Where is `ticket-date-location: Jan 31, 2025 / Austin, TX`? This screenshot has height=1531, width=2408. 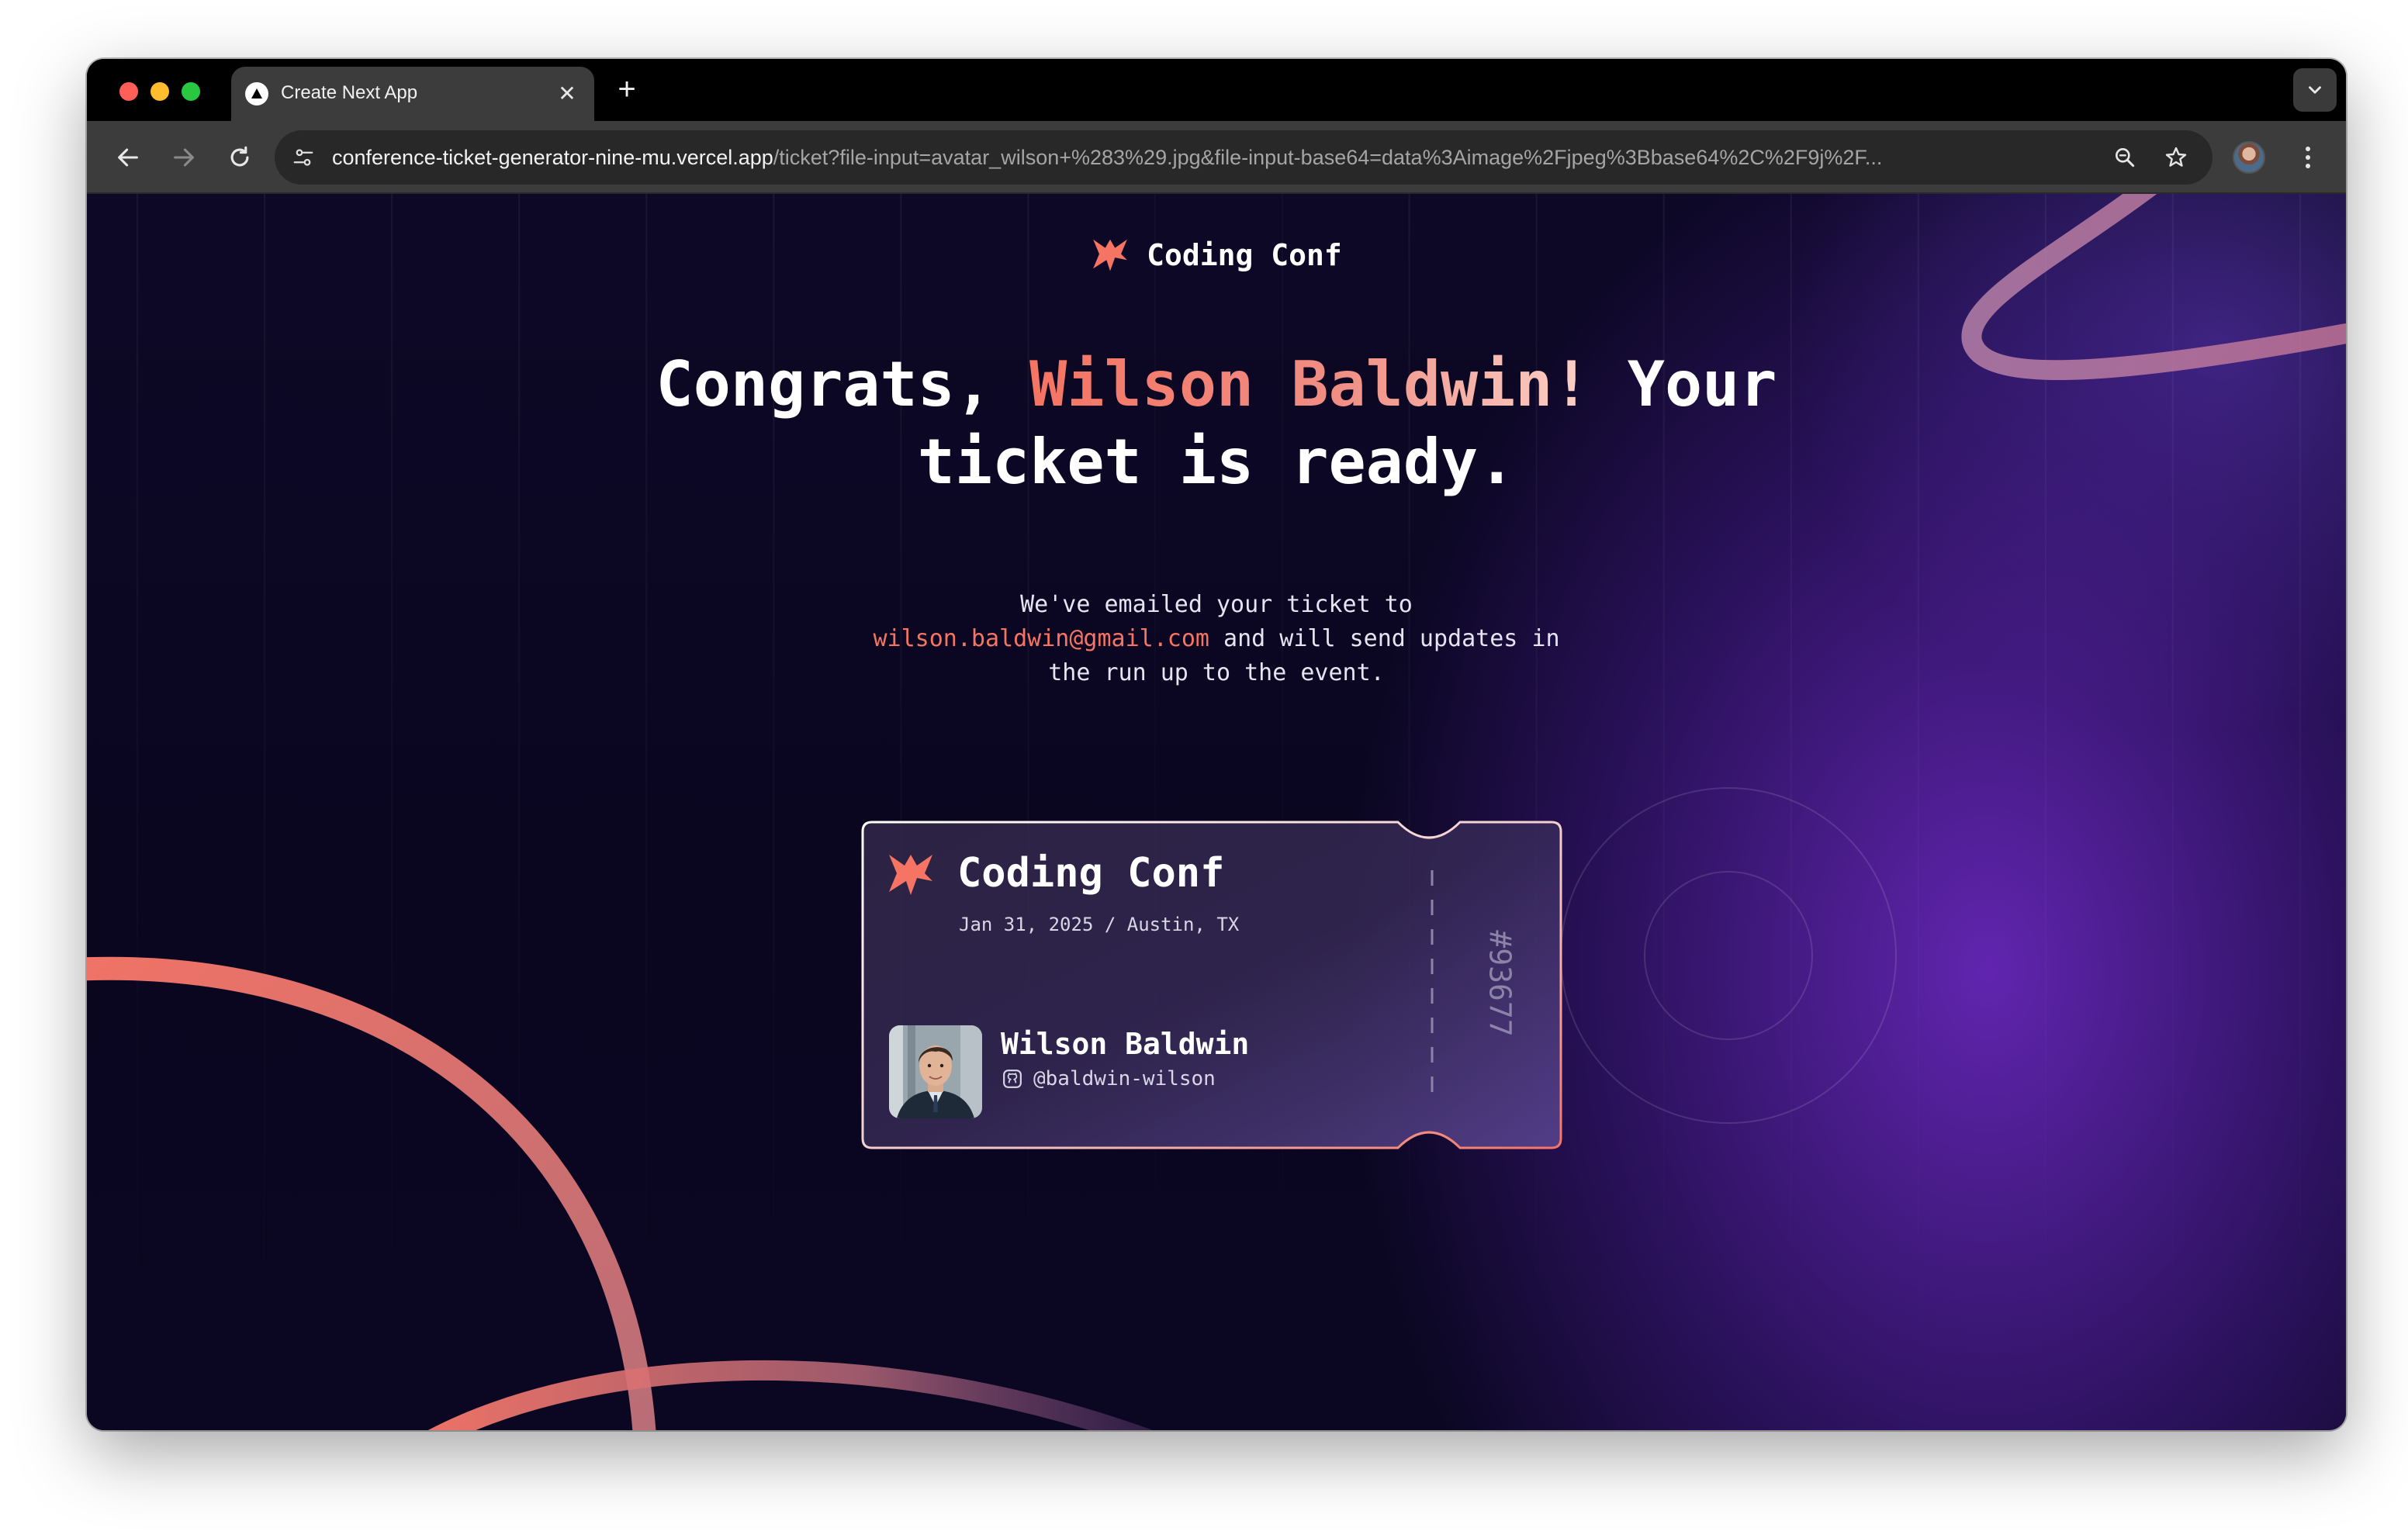 ticket-date-location: Jan 31, 2025 / Austin, TX is located at coordinates (1099, 924).